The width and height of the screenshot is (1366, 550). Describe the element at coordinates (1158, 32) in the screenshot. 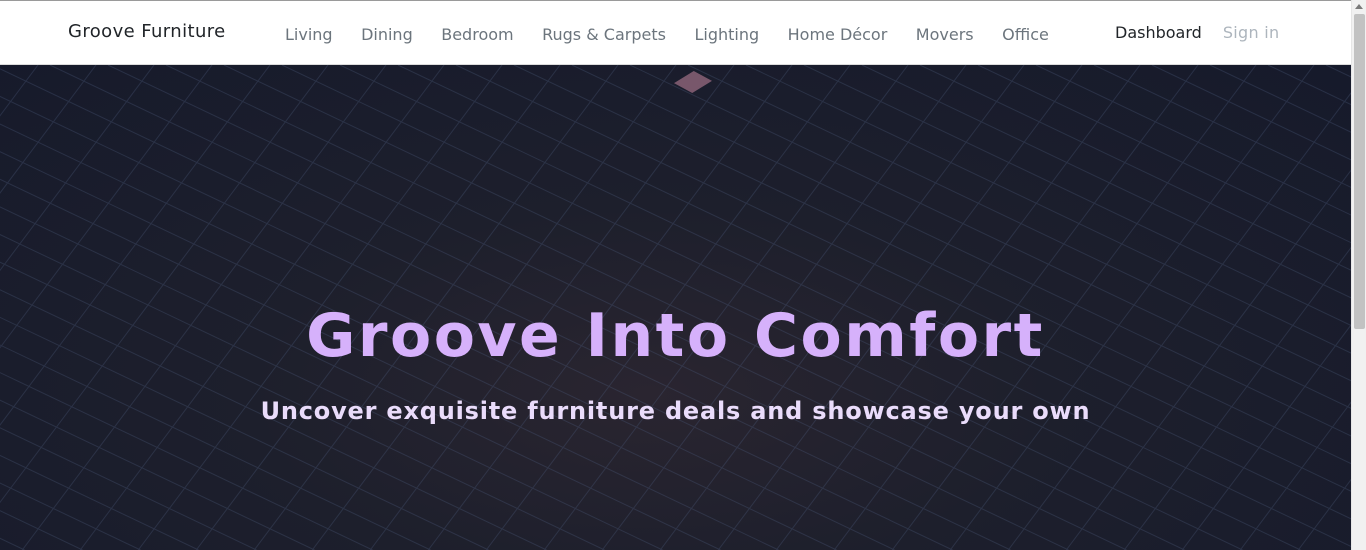

I see `dashboard-link: Dashboard` at that location.